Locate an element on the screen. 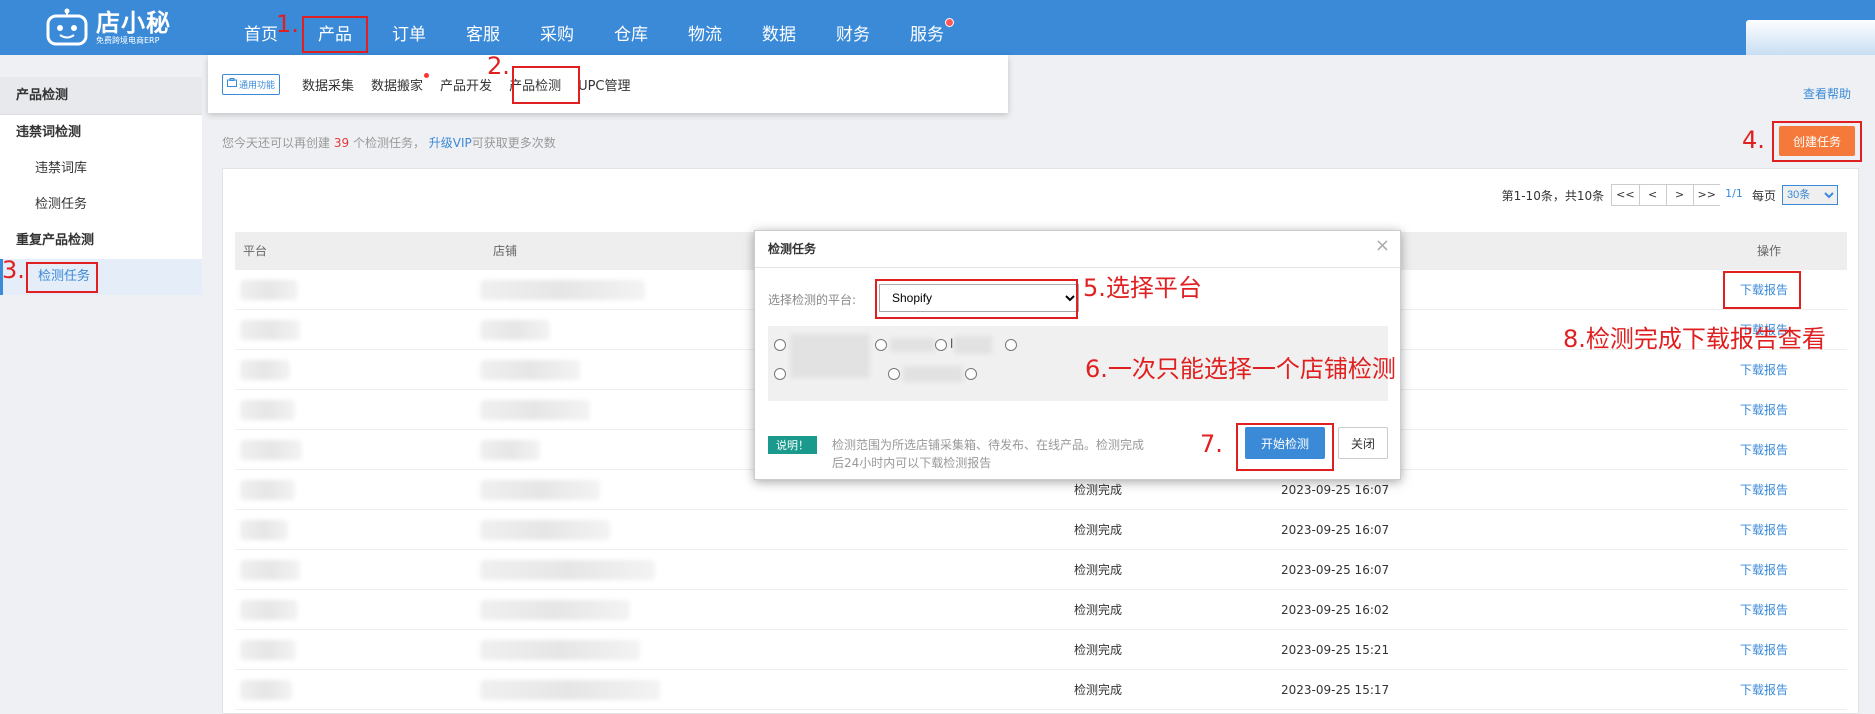  shop-name-fragment: l is located at coordinates (952, 344).